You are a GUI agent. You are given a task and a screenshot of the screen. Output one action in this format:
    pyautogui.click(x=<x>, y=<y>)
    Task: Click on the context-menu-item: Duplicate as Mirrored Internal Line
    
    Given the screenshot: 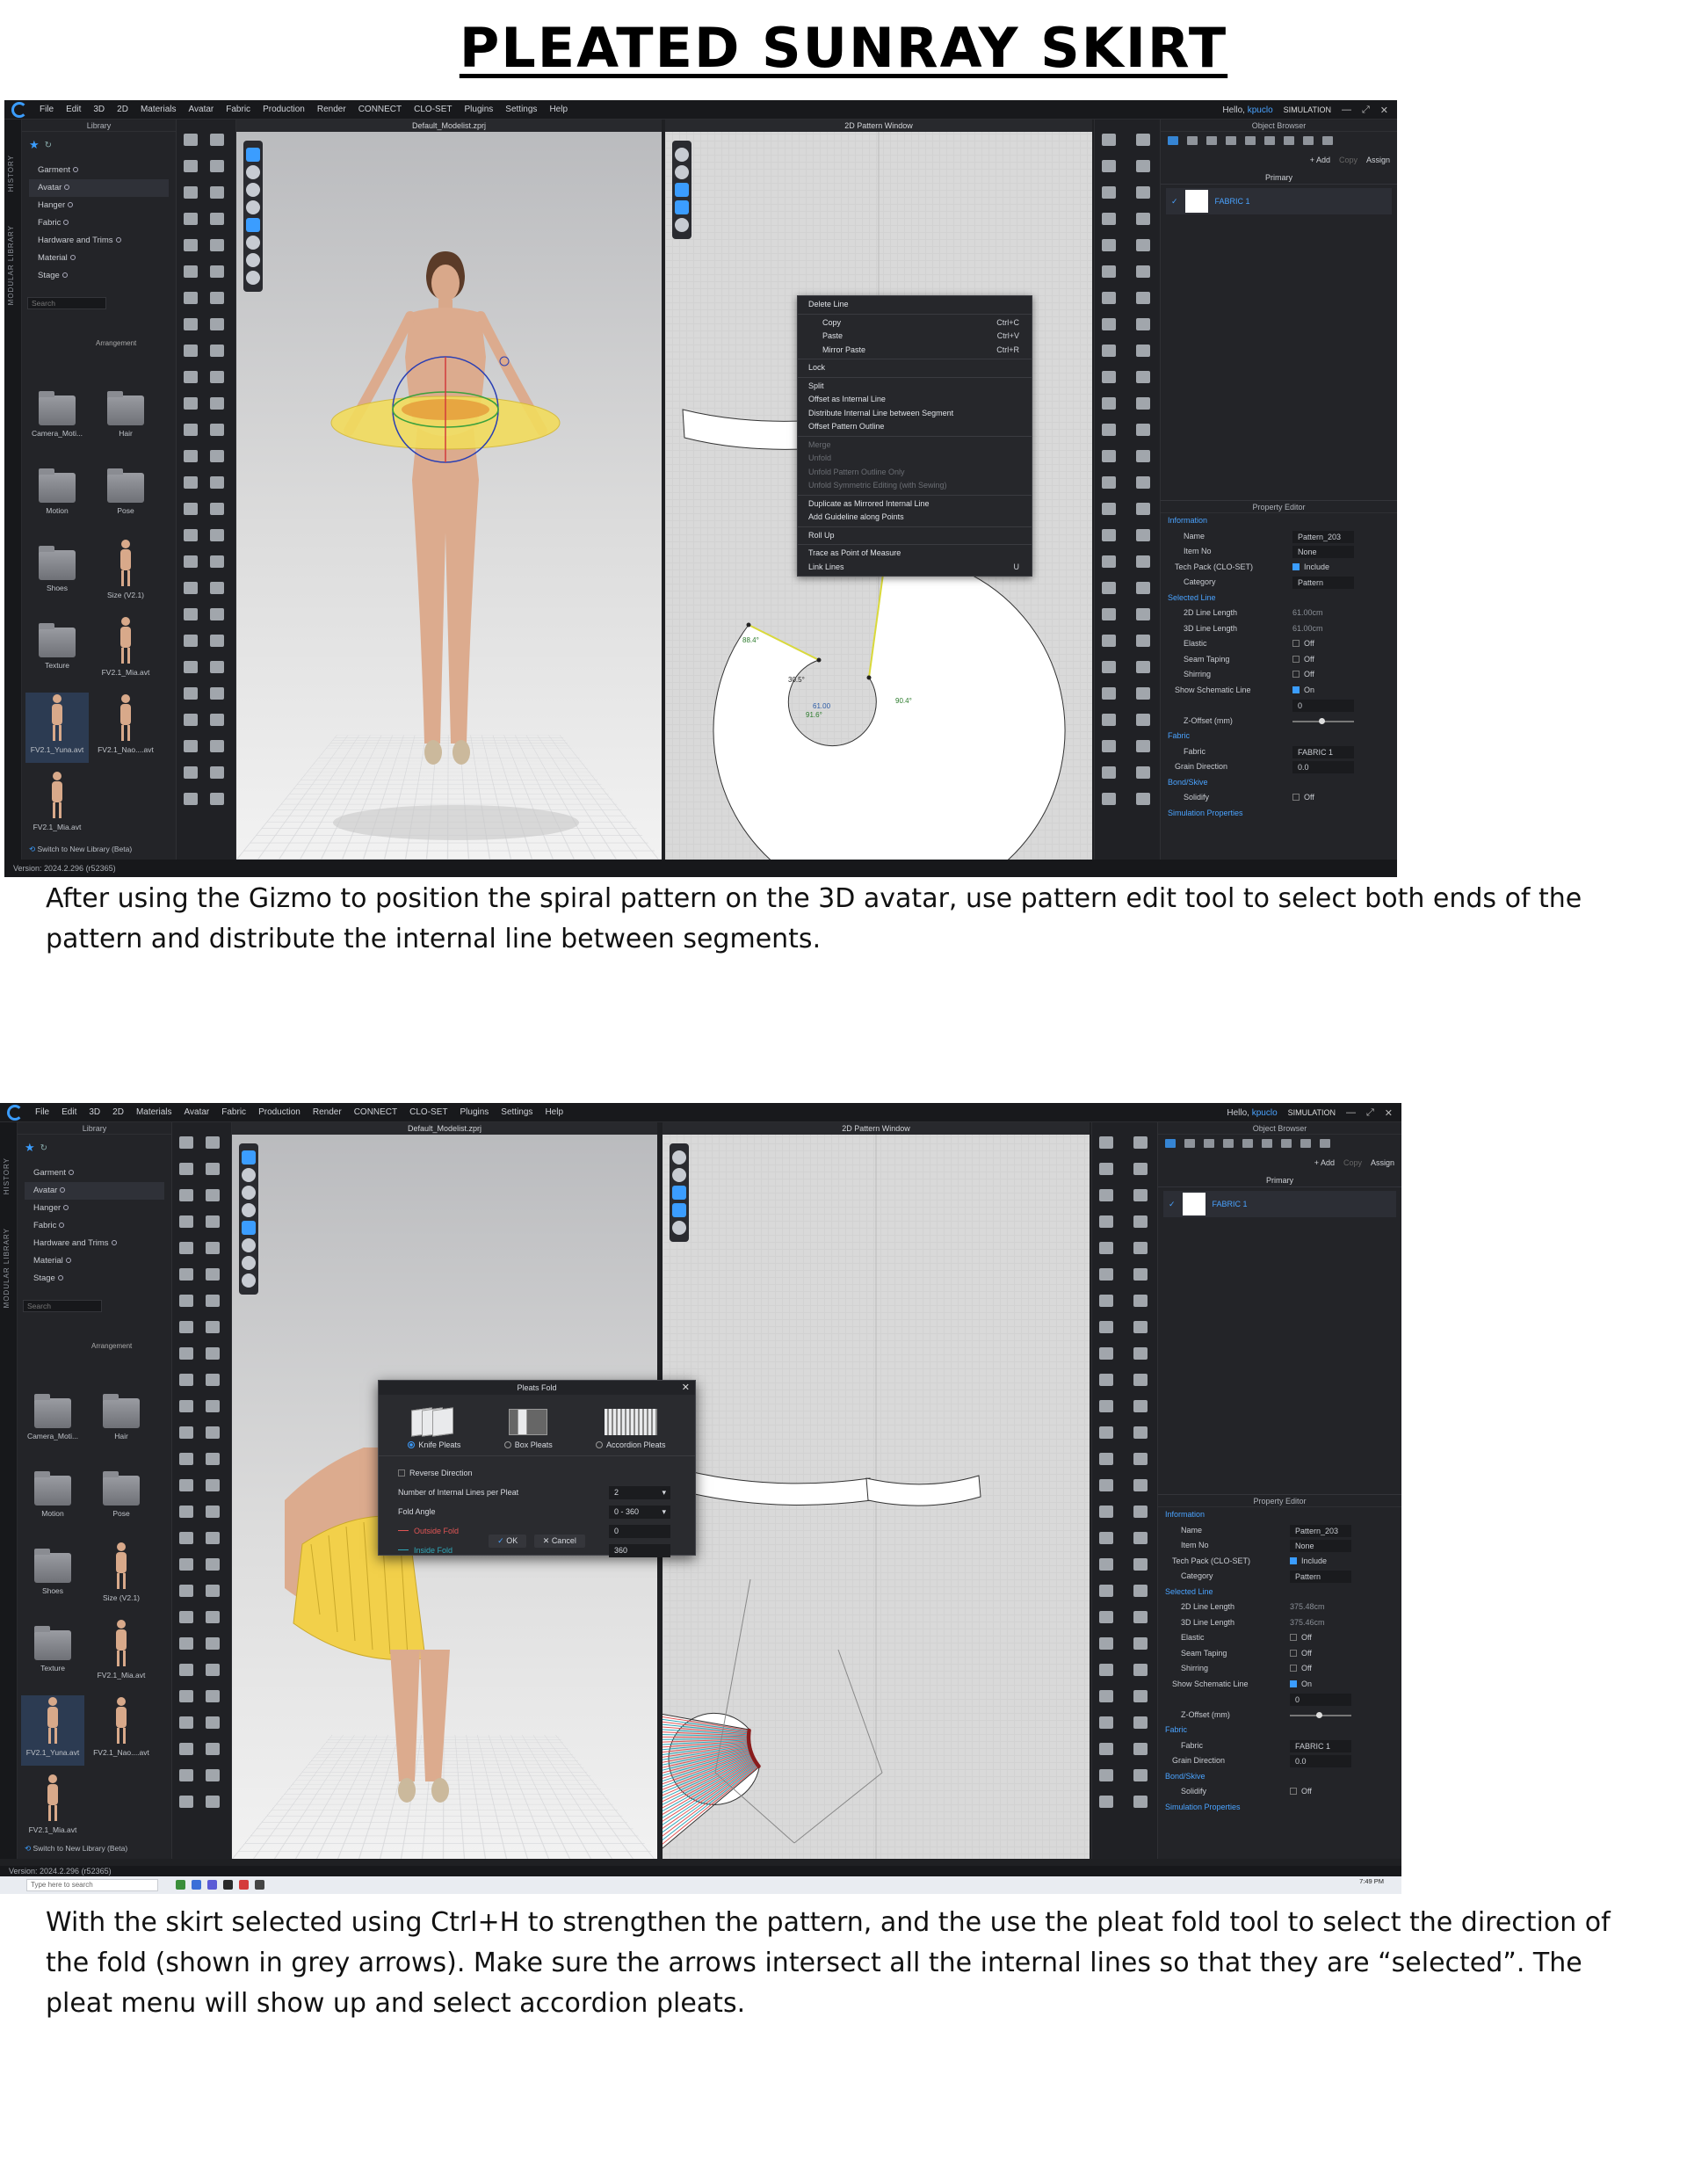 What is the action you would take?
    pyautogui.click(x=915, y=505)
    